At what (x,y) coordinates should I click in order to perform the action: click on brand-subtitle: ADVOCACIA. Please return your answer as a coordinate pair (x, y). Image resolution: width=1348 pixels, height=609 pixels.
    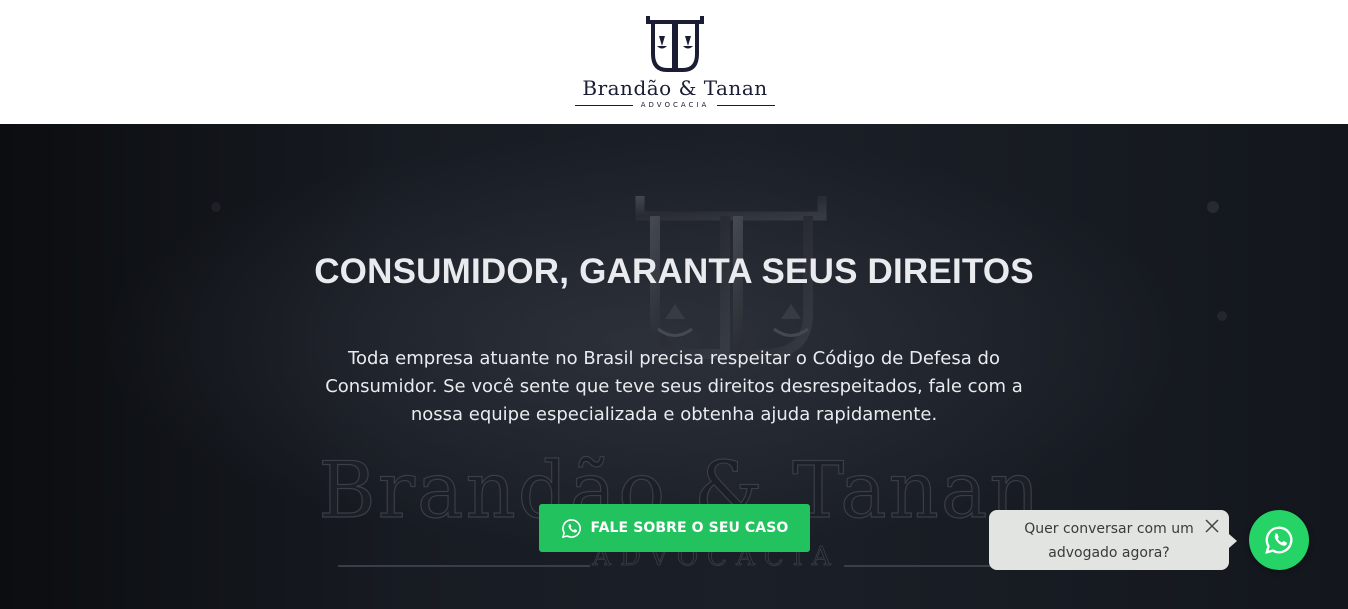
    Looking at the image, I should click on (675, 105).